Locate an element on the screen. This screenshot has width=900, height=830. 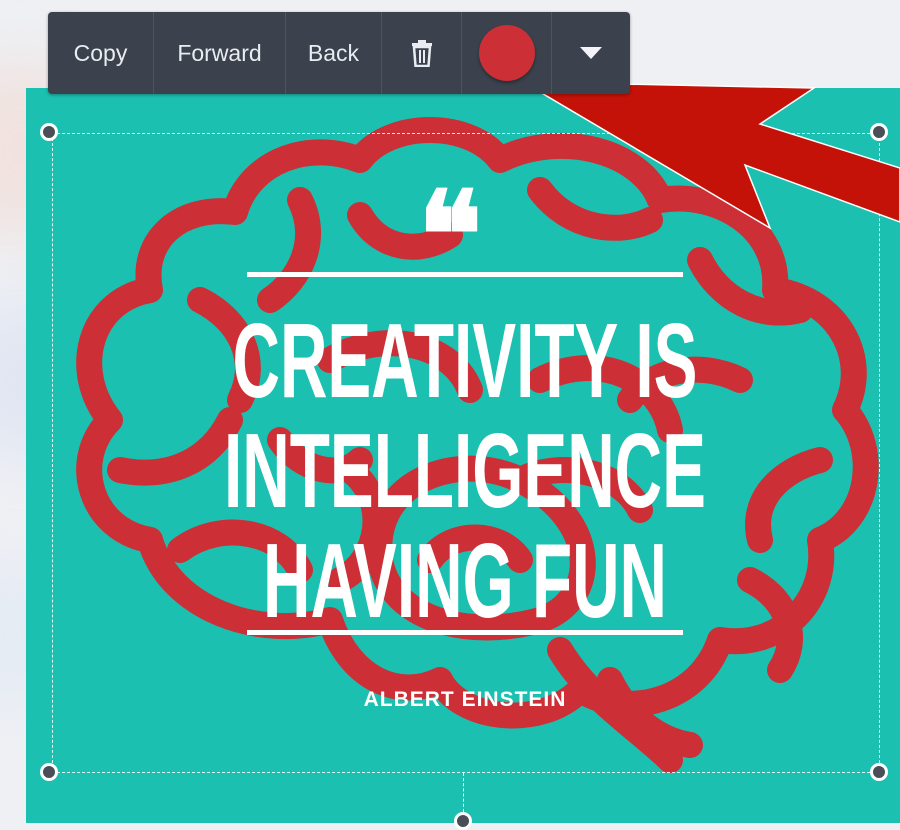
trash-icon is located at coordinates (421, 53).